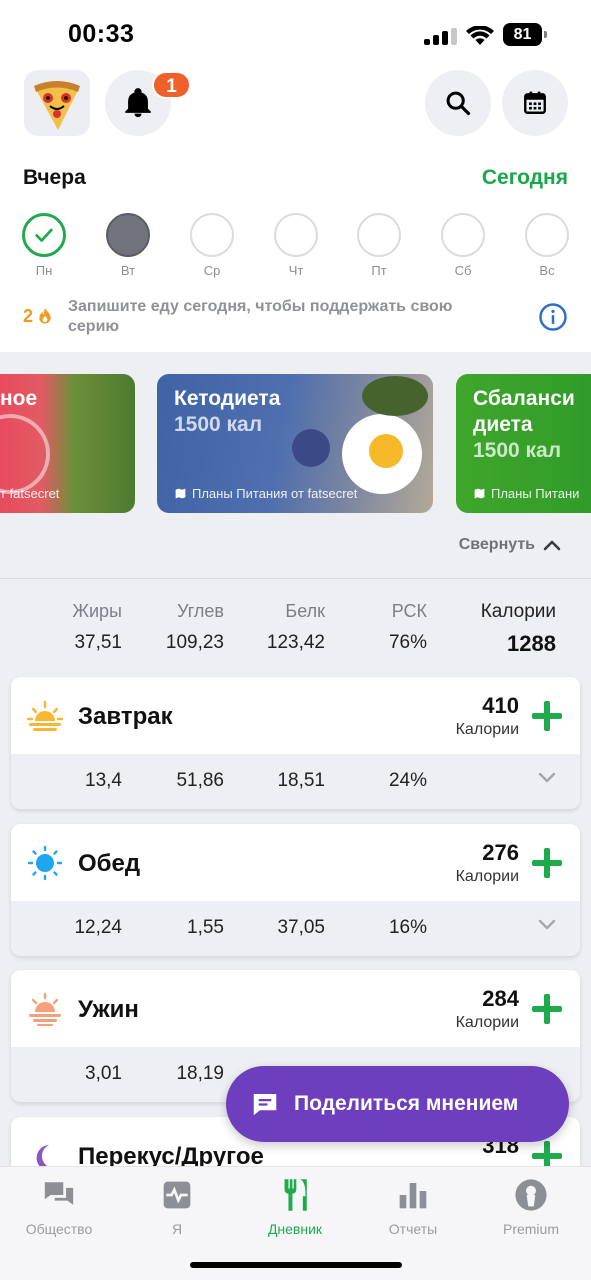 Image resolution: width=591 pixels, height=1280 pixels. Describe the element at coordinates (525, 178) in the screenshot. I see `today-button: Сегодня` at that location.